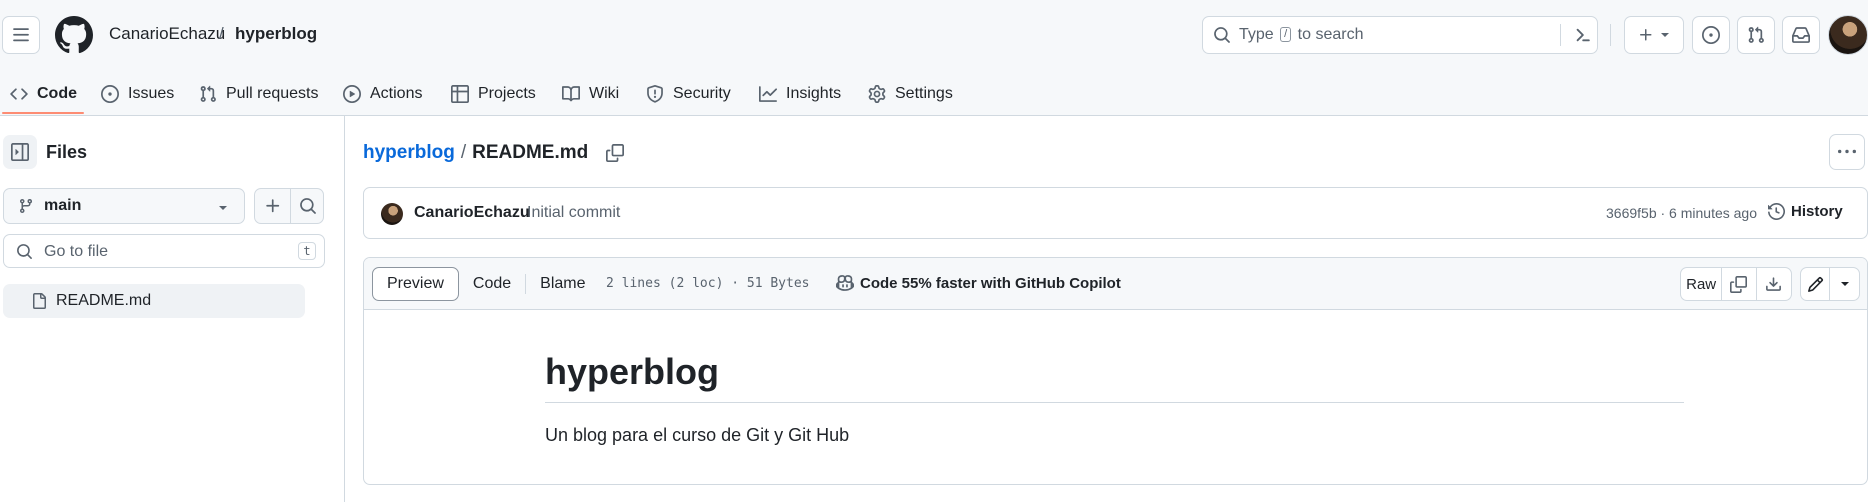  Describe the element at coordinates (530, 152) in the screenshot. I see `breadcrumb-file: README.md` at that location.